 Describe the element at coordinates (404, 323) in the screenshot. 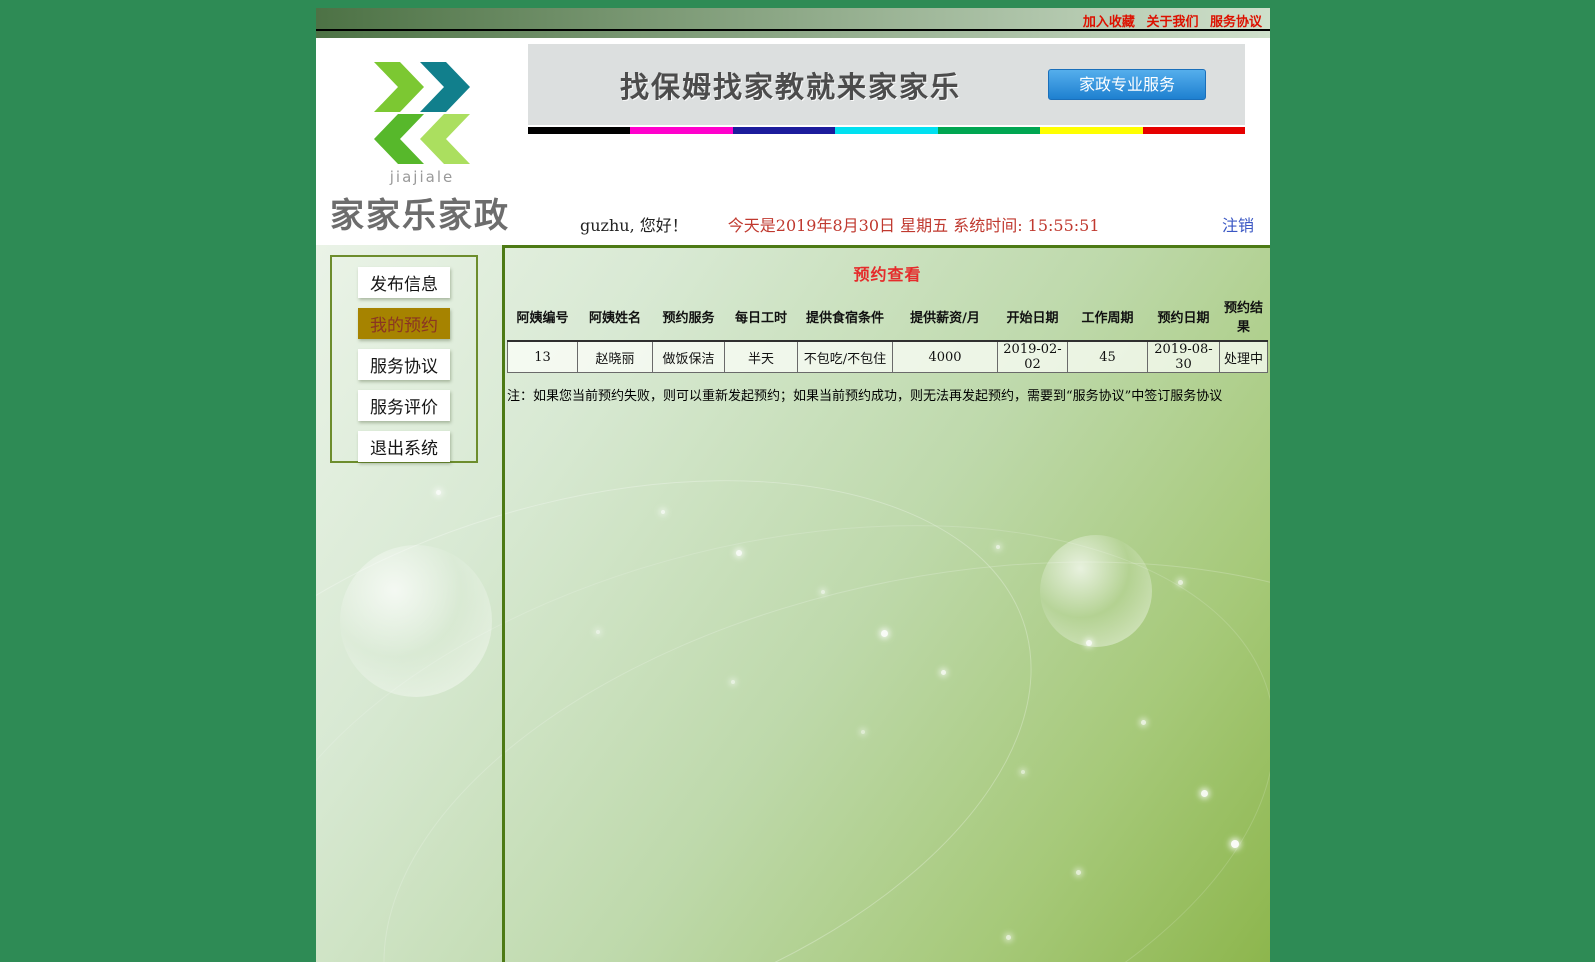

I see `sidebar-item-my-bookings: 我的预约` at that location.